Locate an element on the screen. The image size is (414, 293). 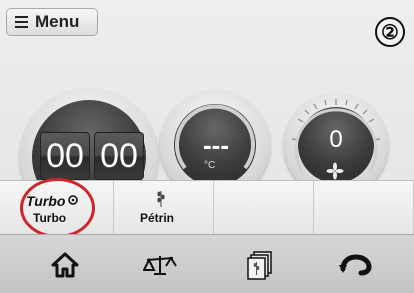
selection-highlight-ring is located at coordinates (57, 208).